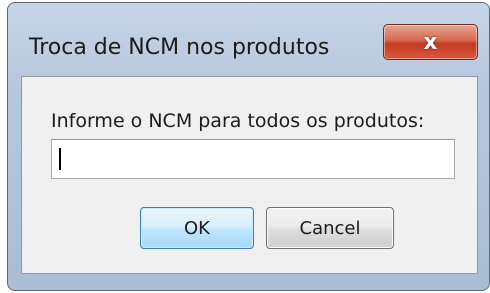 This screenshot has width=490, height=293. Describe the element at coordinates (238, 121) in the screenshot. I see `prompt-label: Informe o NCM para todos os produtos:` at that location.